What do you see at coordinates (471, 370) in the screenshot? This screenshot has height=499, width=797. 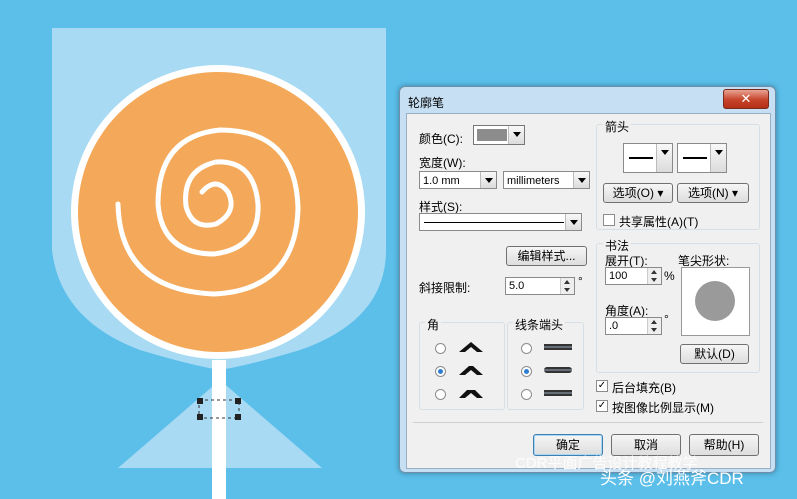 I see `corner-shapes-icon` at bounding box center [471, 370].